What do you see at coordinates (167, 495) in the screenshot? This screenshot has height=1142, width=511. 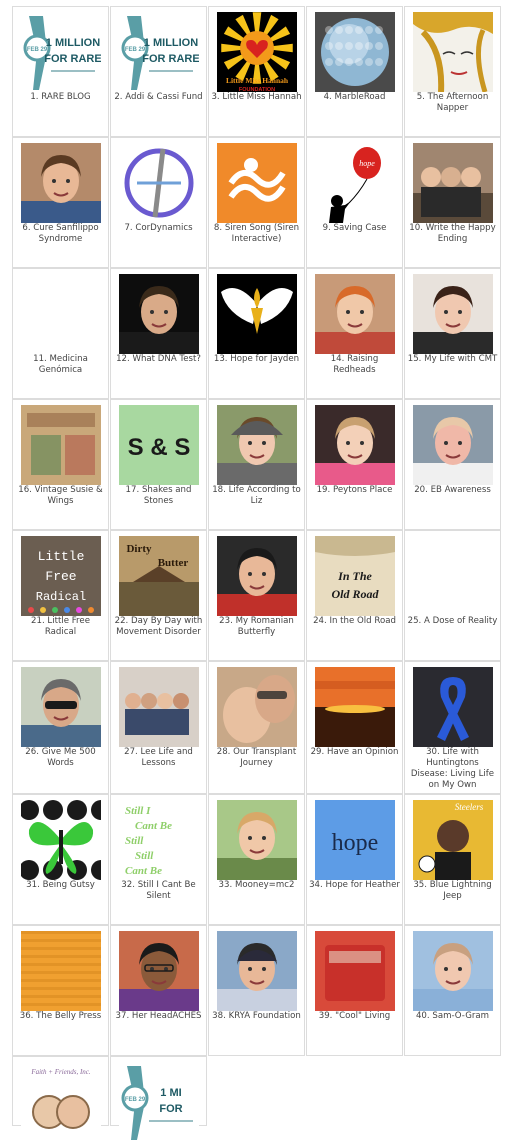 I see `link-label: Shakes and Stones` at bounding box center [167, 495].